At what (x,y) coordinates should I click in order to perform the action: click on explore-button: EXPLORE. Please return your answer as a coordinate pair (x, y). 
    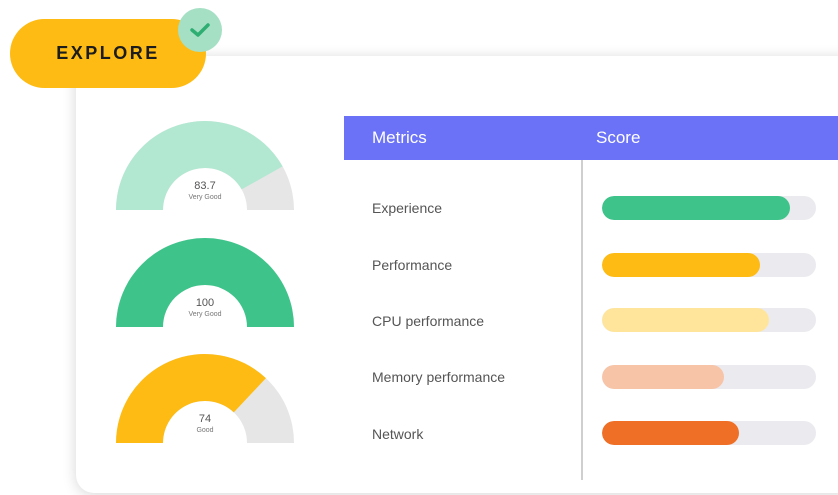
    Looking at the image, I should click on (108, 53).